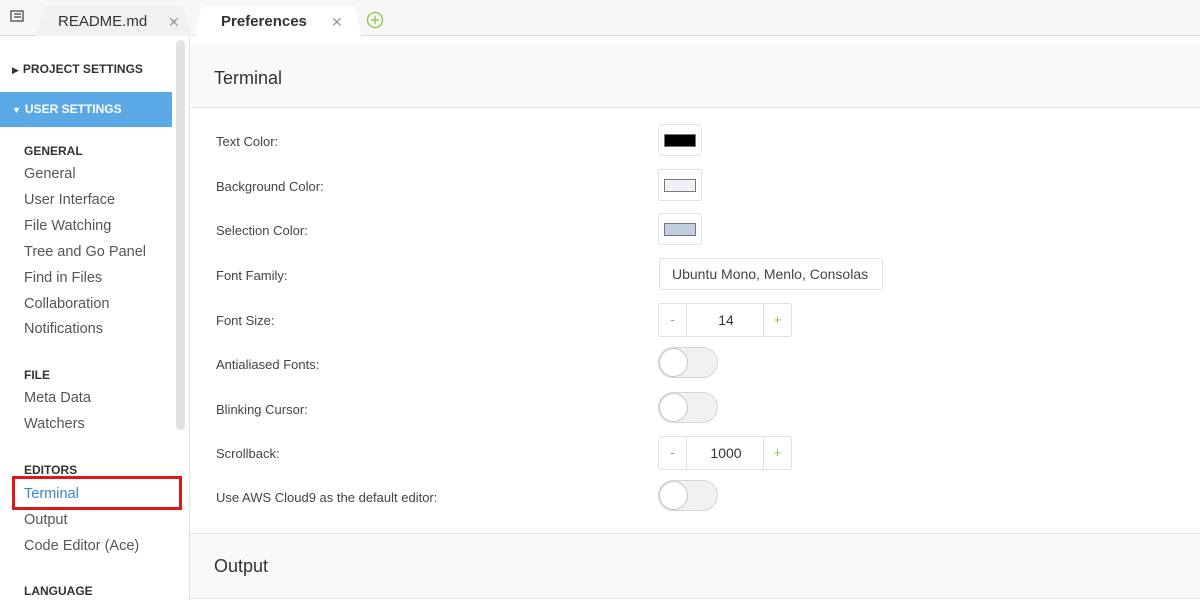 The width and height of the screenshot is (1200, 600). What do you see at coordinates (63, 329) in the screenshot?
I see `sidebar-item-notifications: Notifications` at bounding box center [63, 329].